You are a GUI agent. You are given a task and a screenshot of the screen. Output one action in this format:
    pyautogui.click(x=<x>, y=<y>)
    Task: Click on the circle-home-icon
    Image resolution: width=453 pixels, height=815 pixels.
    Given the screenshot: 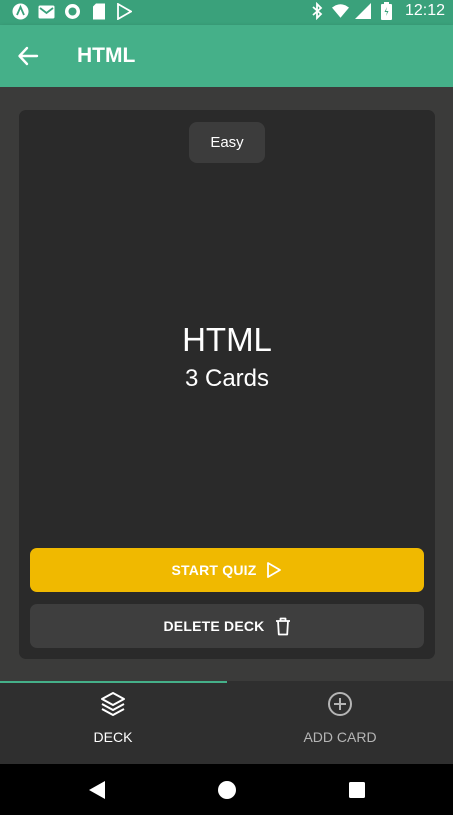 What is the action you would take?
    pyautogui.click(x=227, y=790)
    